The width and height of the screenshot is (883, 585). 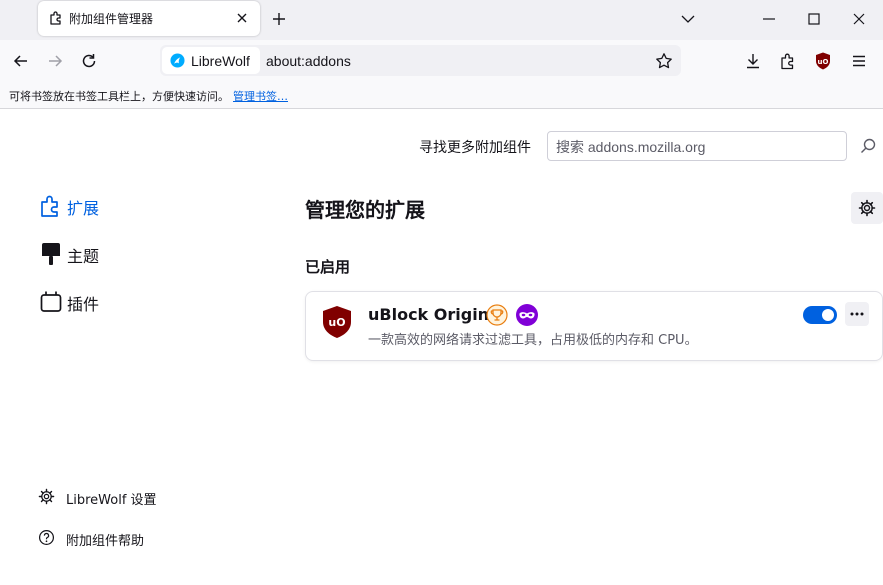 What do you see at coordinates (55, 61) in the screenshot?
I see `forward-arrow-icon` at bounding box center [55, 61].